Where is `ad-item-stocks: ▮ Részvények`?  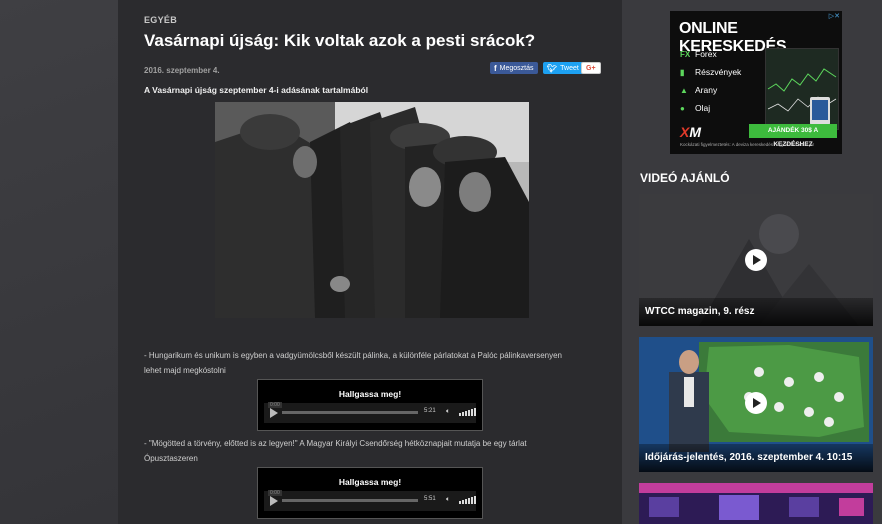
ad-item-stocks: ▮ Részvények is located at coordinates (711, 72).